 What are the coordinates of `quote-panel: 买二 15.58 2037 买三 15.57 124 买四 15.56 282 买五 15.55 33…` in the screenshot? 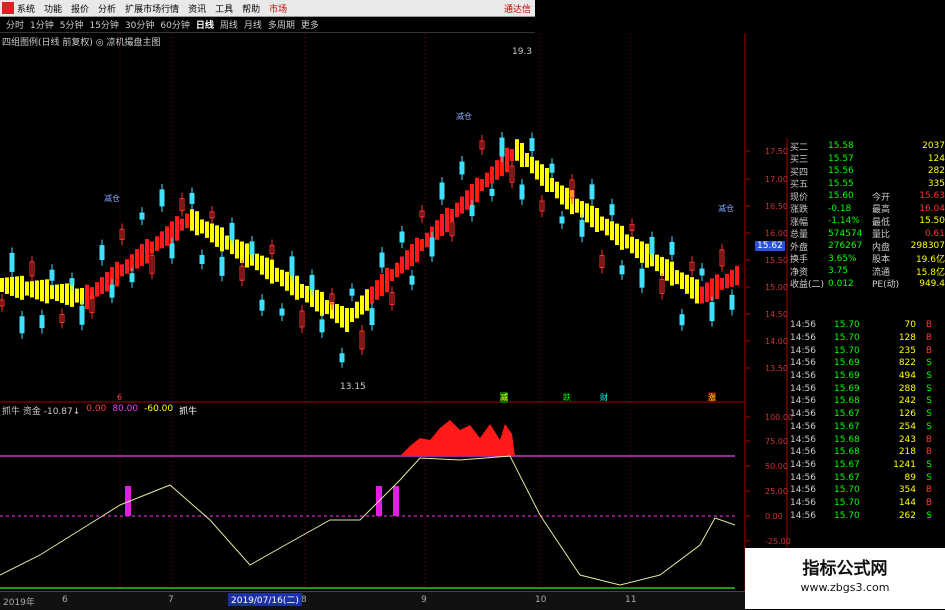 It's located at (867, 215).